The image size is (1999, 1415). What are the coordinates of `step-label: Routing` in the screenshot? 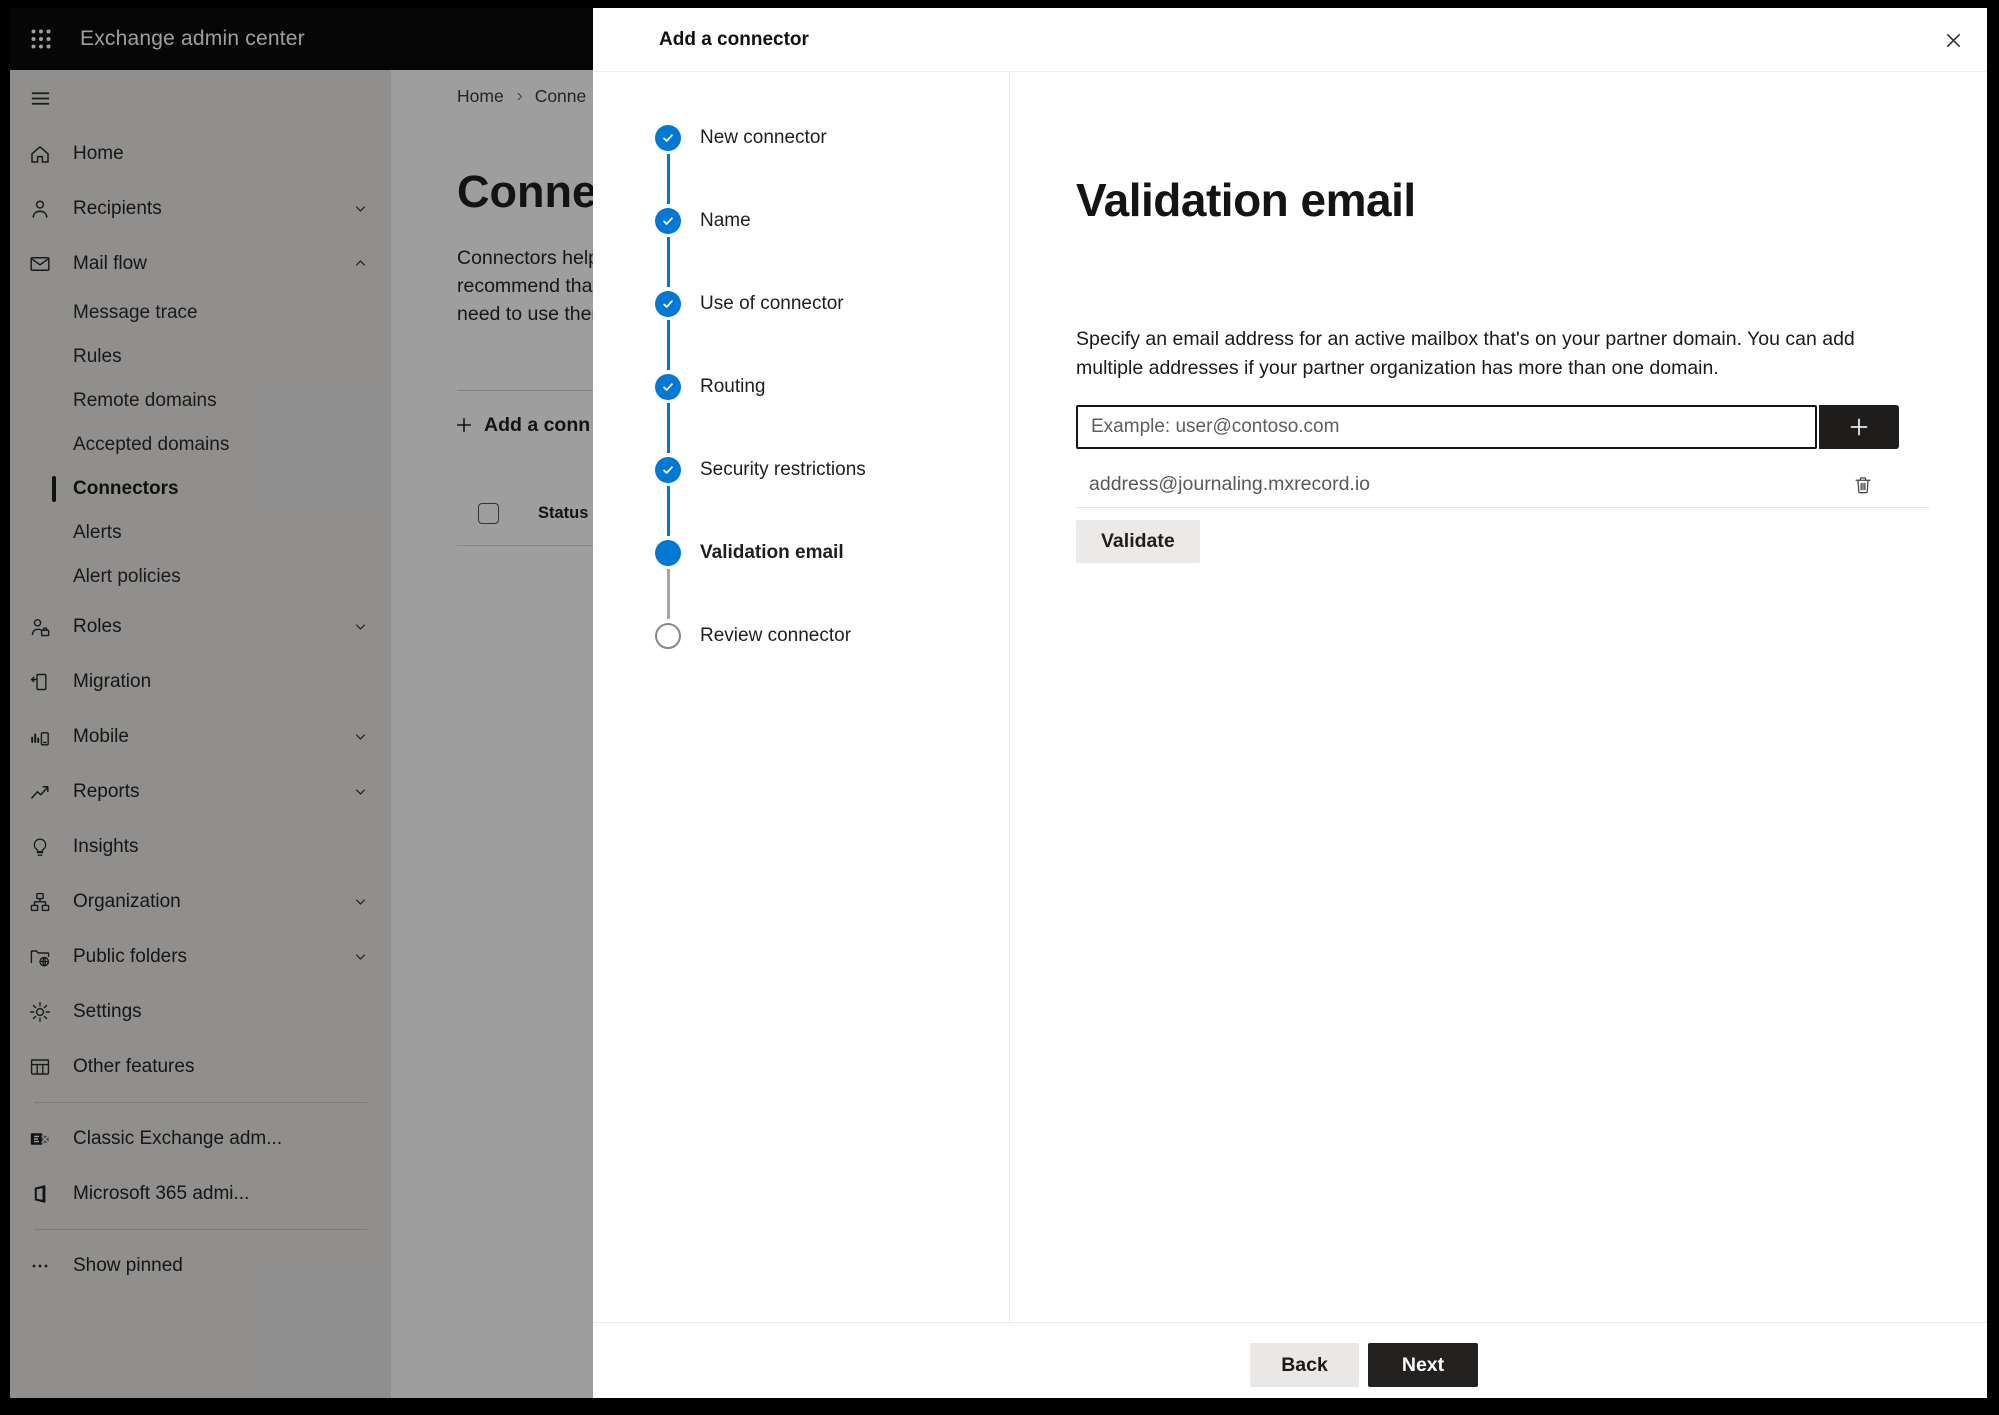 It's located at (733, 386).